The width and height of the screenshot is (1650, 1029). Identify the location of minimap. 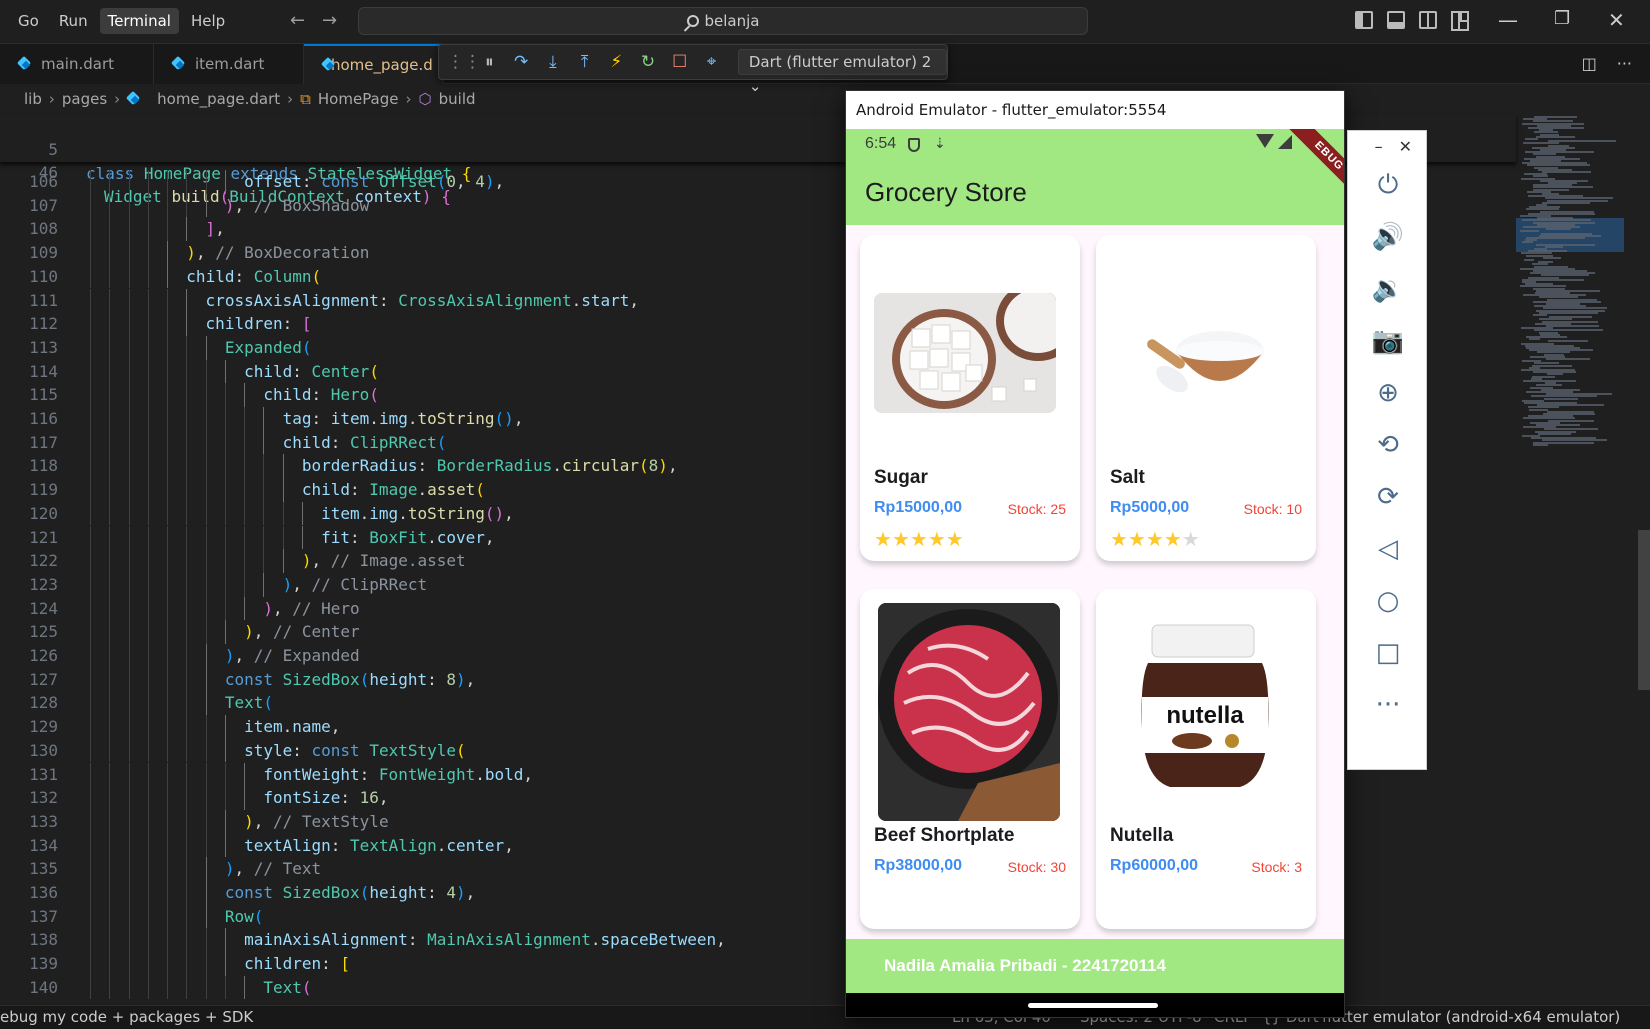
(1576, 552).